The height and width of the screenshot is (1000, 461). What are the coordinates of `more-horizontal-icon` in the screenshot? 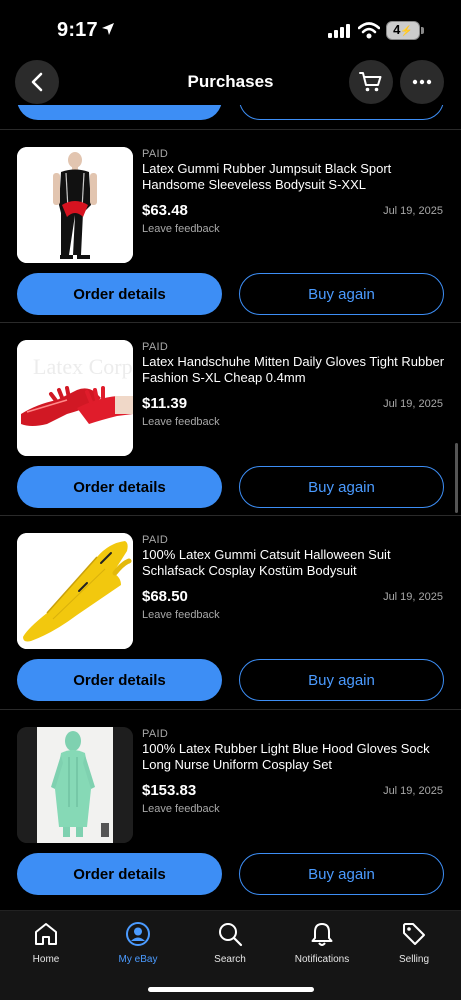 It's located at (422, 82).